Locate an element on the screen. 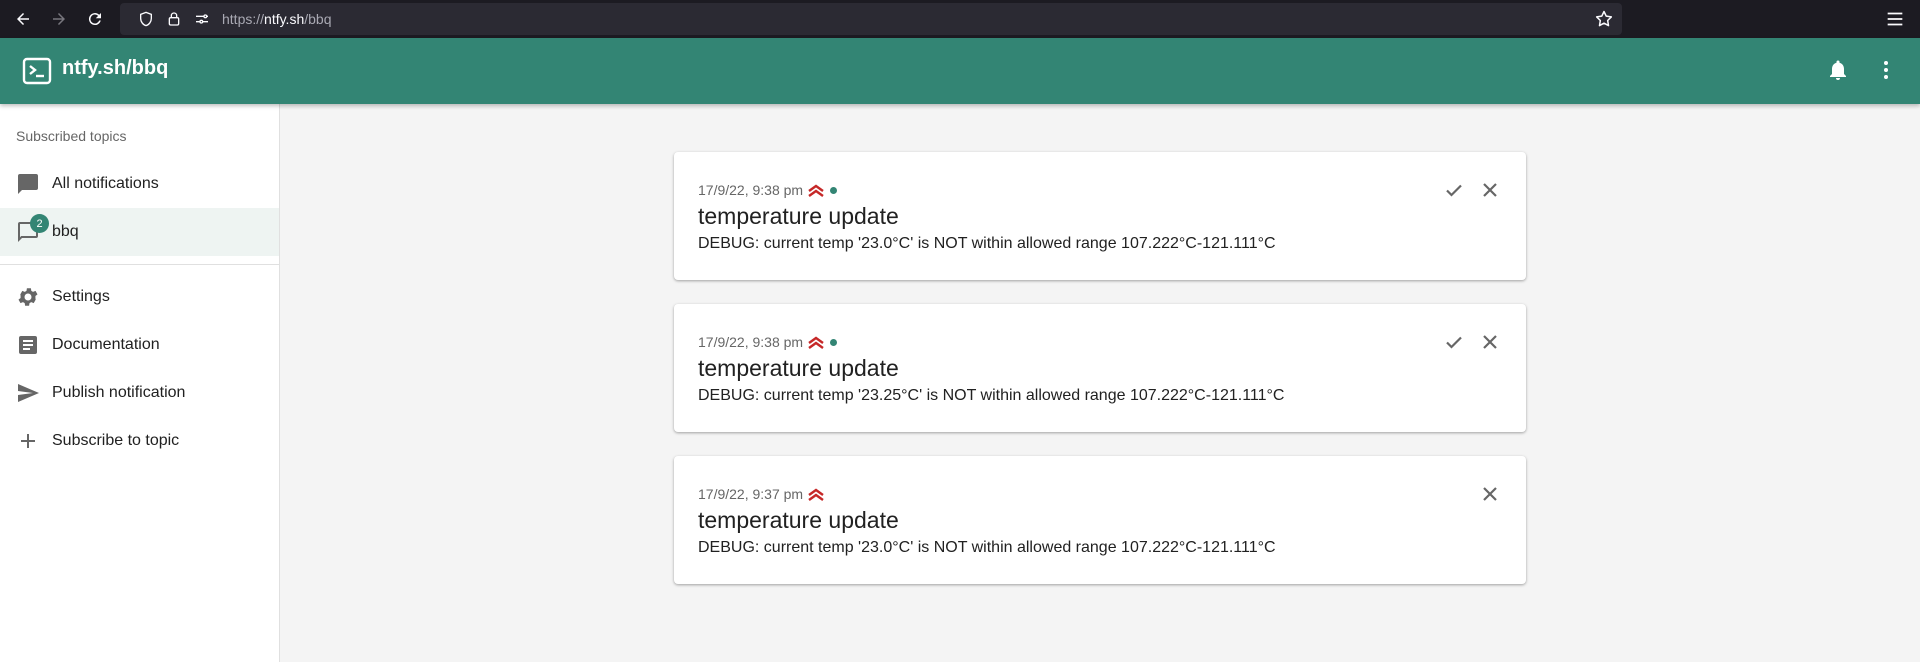 This screenshot has height=662, width=1920. app-bar: ntfy.sh/bbq is located at coordinates (960, 71).